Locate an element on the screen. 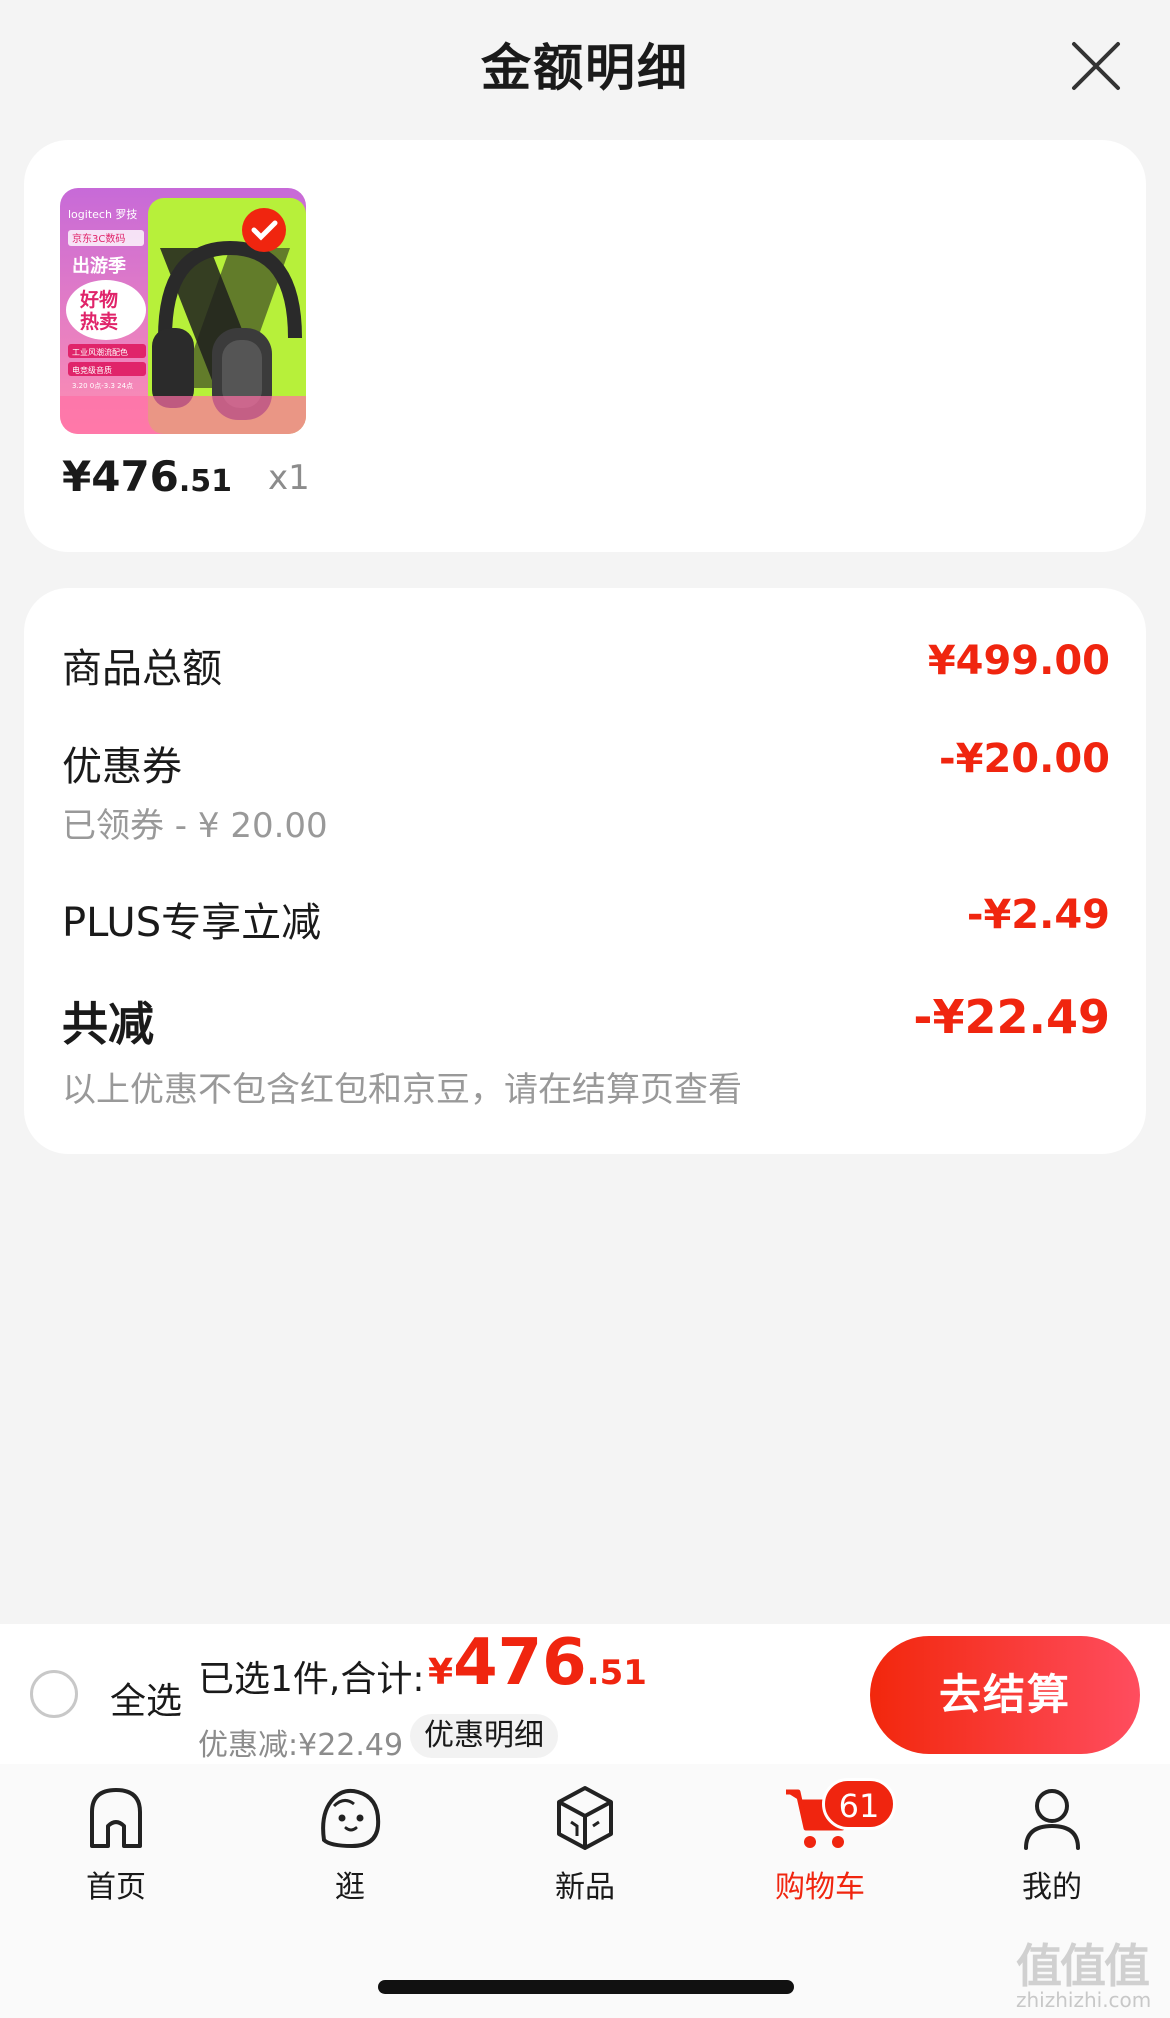 This screenshot has height=2018, width=1170. subtotal-value: ¥499.00 is located at coordinates (1018, 661).